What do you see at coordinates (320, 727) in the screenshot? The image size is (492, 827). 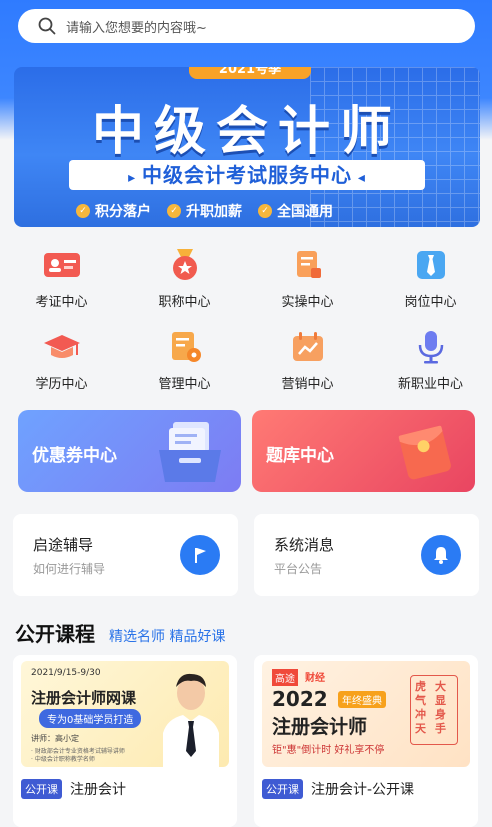 I see `course-headline: 注册会计师` at bounding box center [320, 727].